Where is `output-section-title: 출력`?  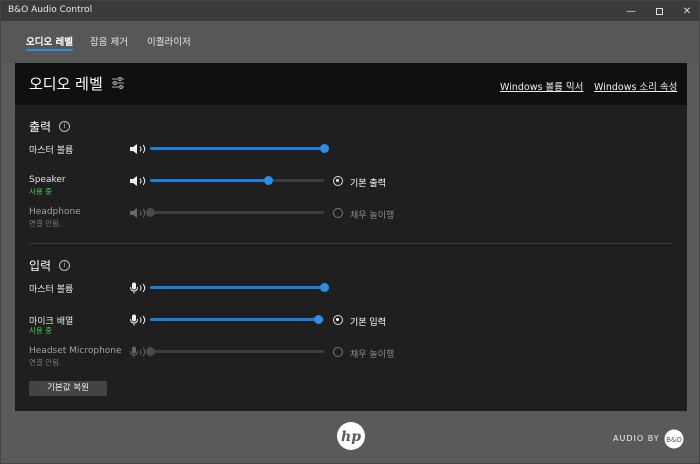 output-section-title: 출력 is located at coordinates (40, 127).